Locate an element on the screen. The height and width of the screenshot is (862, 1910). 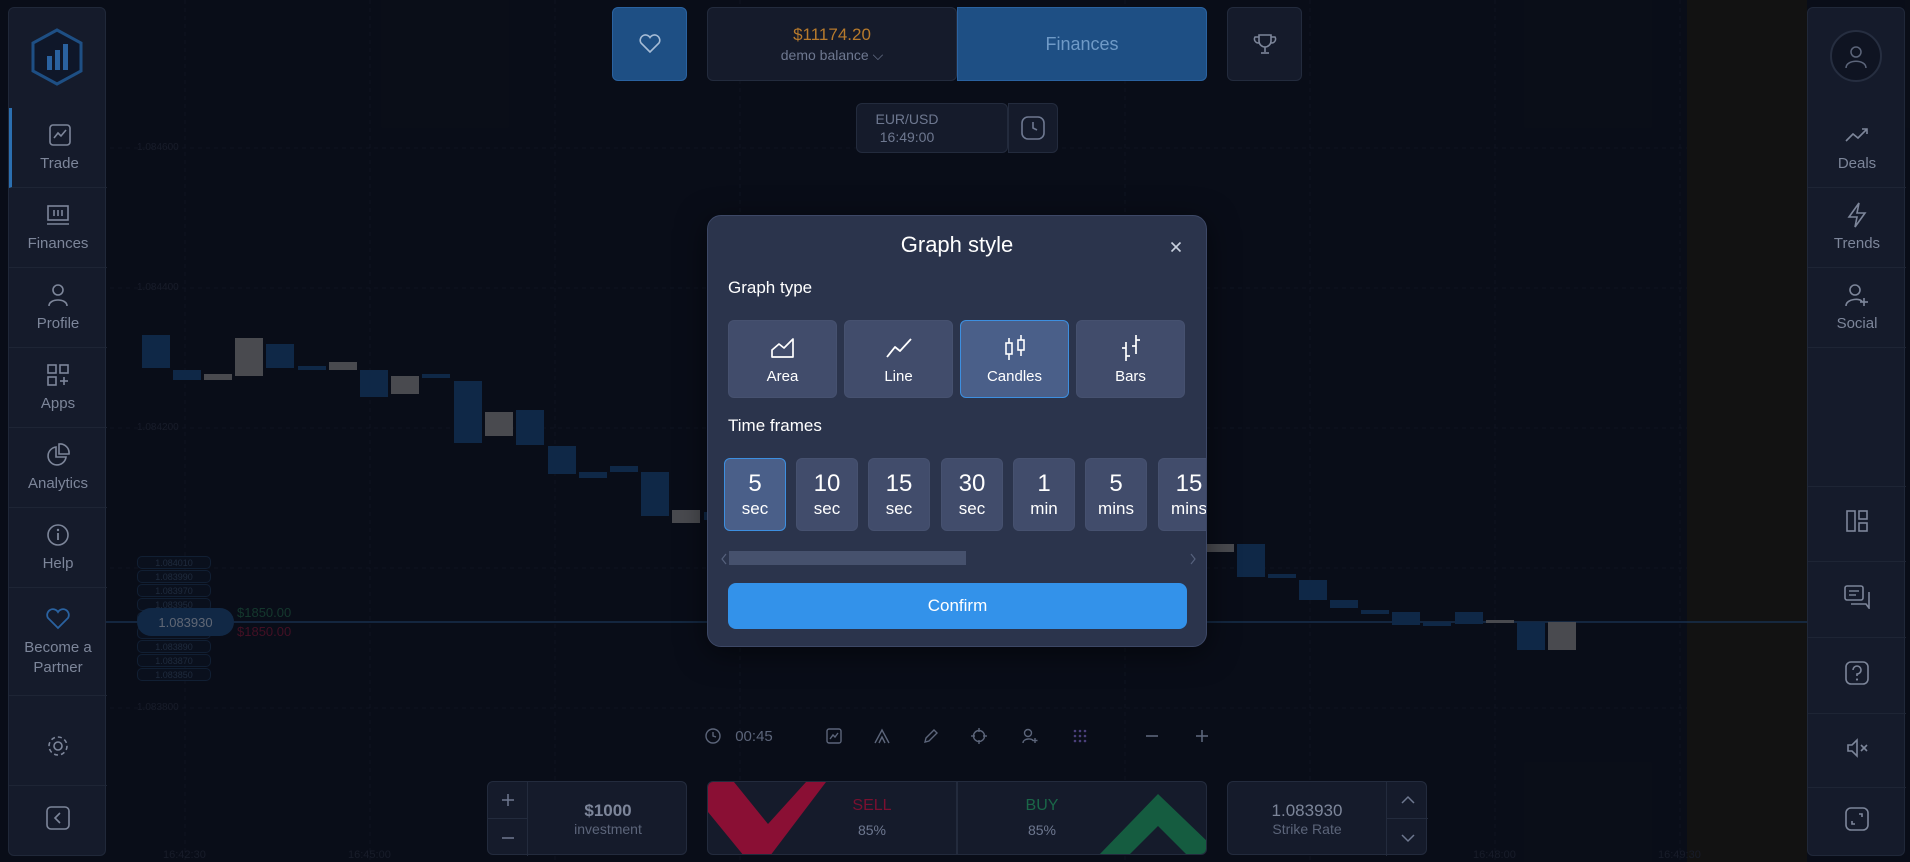
zoom-in-button is located at coordinates (1202, 736).